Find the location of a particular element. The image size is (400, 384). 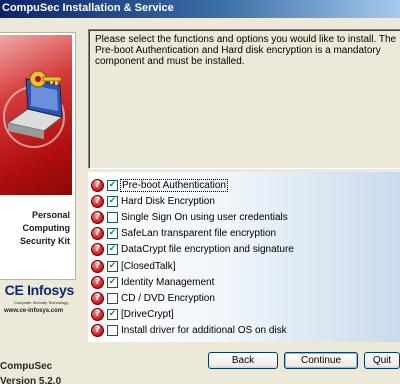

logo-text: CE Infosys is located at coordinates (39, 290).